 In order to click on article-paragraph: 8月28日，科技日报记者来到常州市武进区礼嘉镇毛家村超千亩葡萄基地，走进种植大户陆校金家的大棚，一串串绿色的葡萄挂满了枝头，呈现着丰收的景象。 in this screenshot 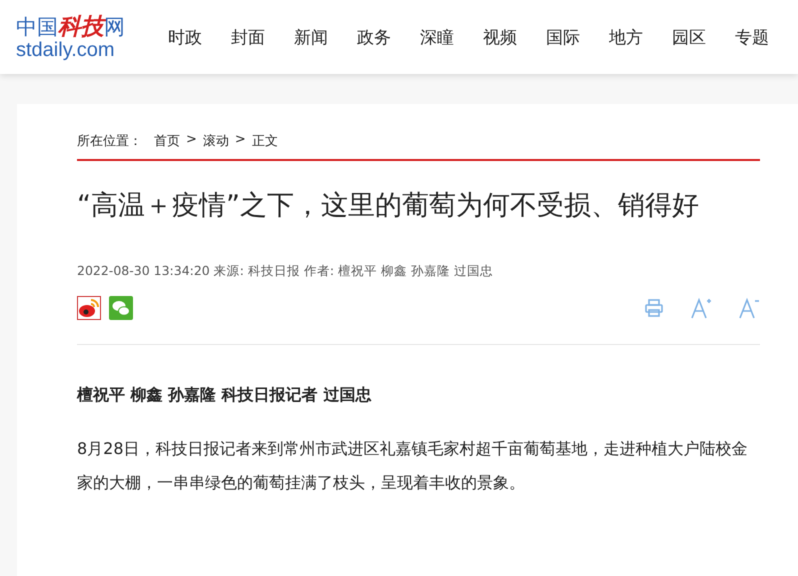, I will do `click(413, 466)`.